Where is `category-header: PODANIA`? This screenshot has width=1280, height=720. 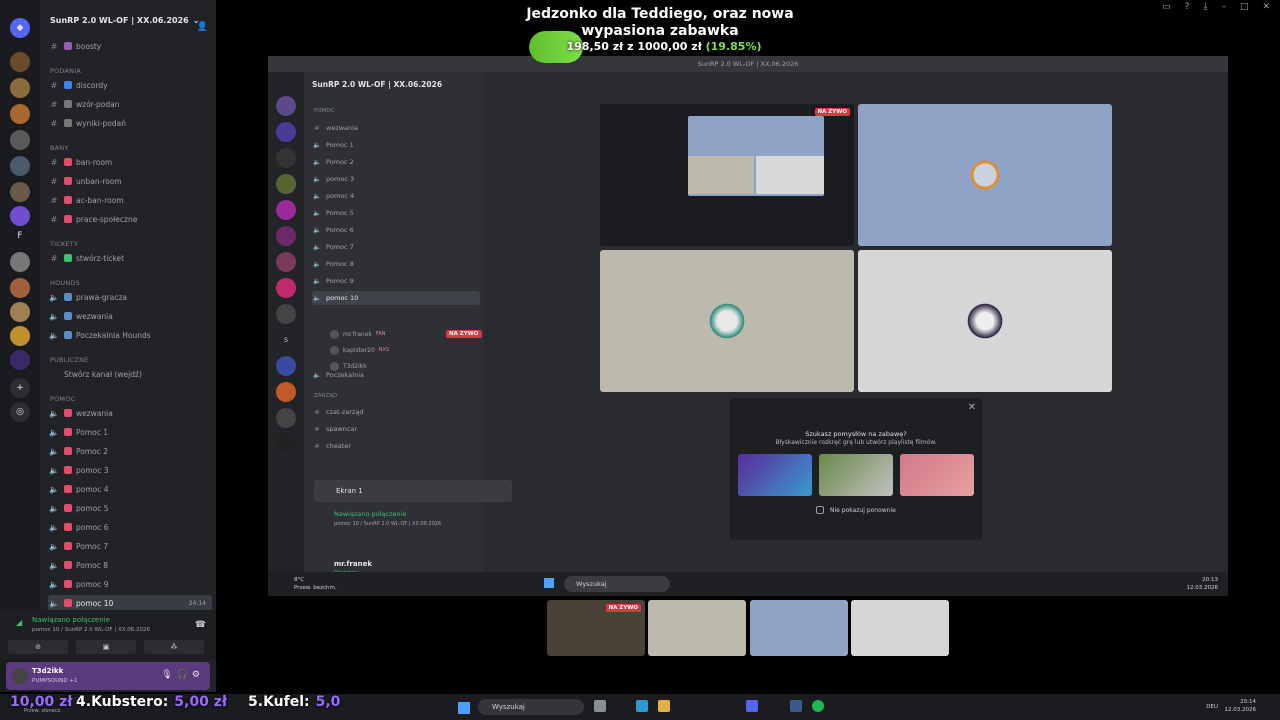
category-header: PODANIA is located at coordinates (65, 71).